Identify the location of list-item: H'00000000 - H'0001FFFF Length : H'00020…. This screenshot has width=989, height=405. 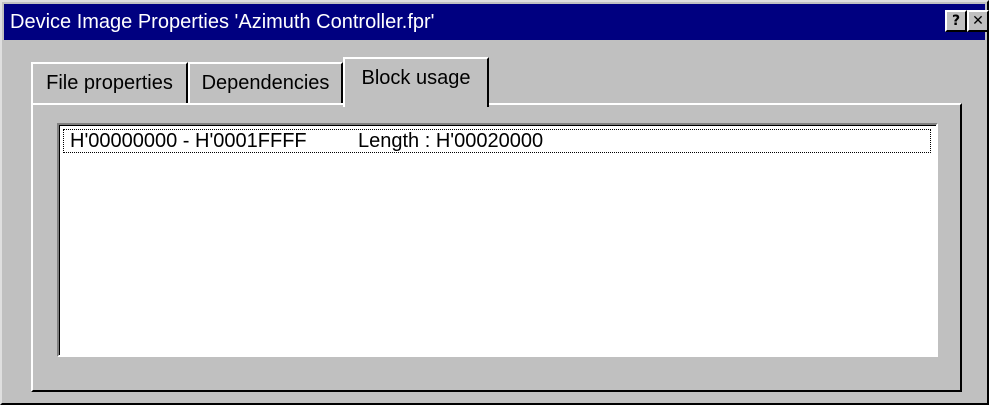
(497, 141).